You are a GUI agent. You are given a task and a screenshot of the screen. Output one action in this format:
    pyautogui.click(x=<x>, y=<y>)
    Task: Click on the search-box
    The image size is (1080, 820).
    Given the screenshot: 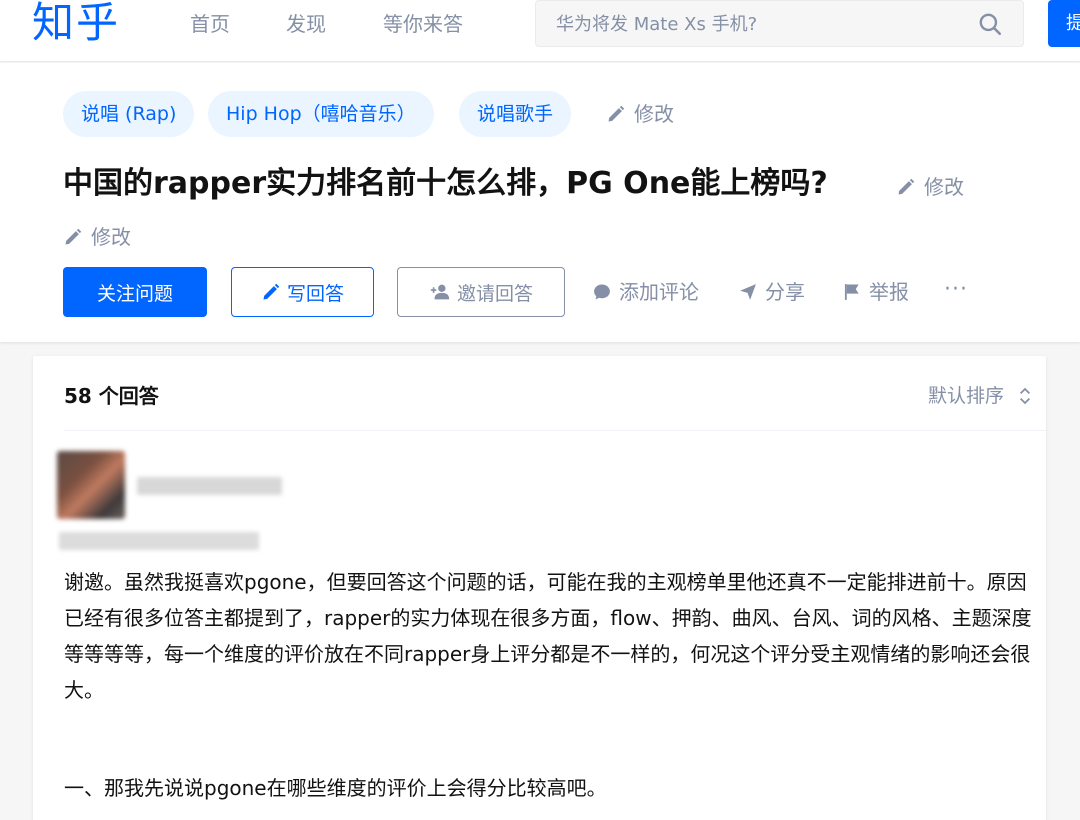 What is the action you would take?
    pyautogui.click(x=779, y=23)
    